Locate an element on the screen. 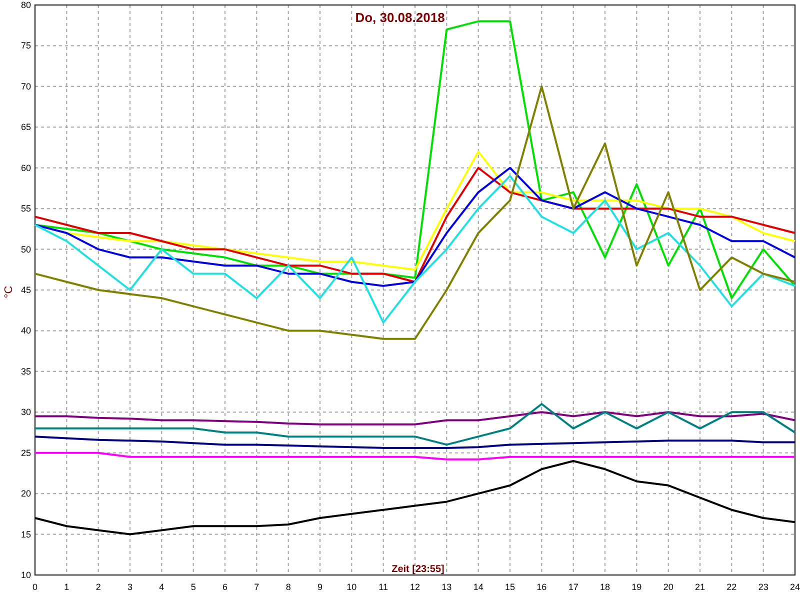  tick-label: 11 is located at coordinates (383, 587).